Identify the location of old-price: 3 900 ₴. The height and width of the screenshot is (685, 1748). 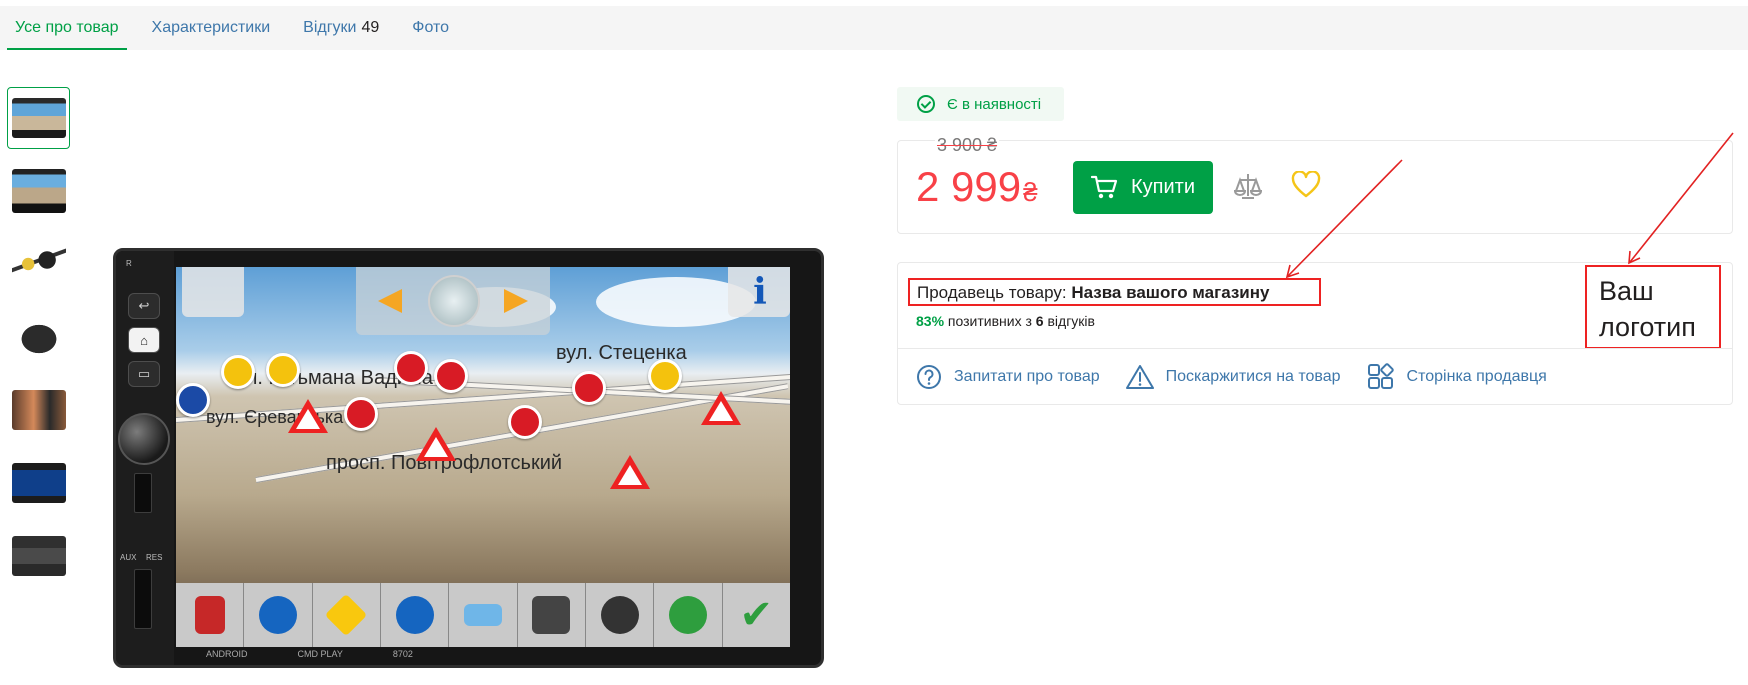
(967, 145).